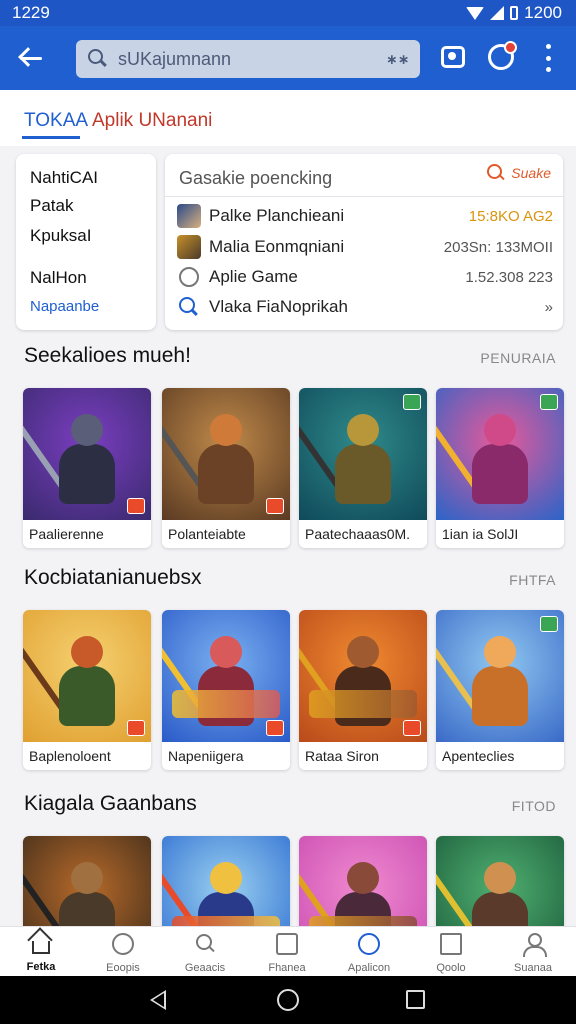 The width and height of the screenshot is (576, 1024). I want to click on nav-label: Qoolo, so click(451, 968).